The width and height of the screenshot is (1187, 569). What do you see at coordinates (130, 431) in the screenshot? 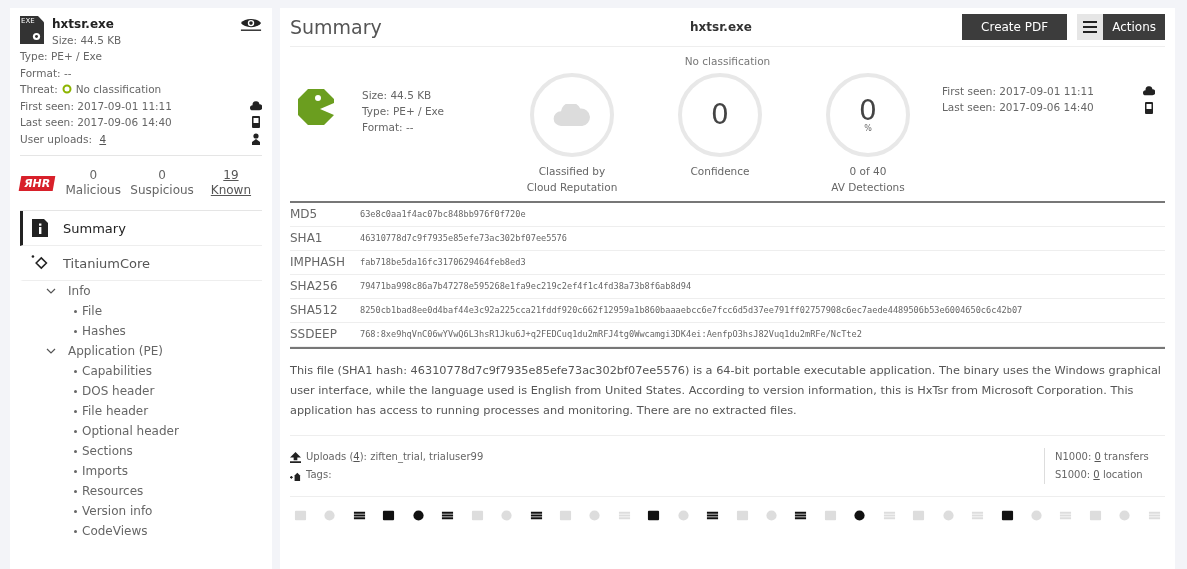
I see `tree-leaf: Optional header` at bounding box center [130, 431].